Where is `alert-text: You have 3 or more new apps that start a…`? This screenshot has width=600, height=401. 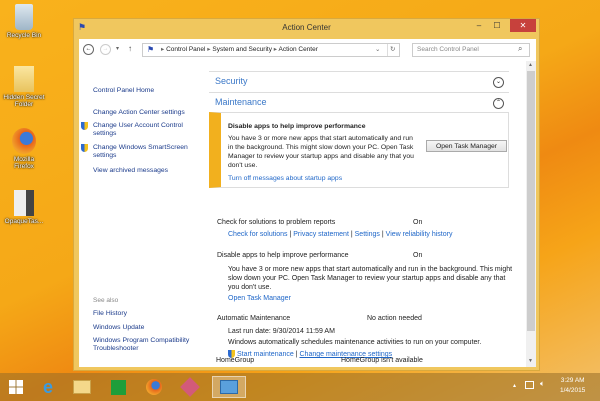
alert-text: You have 3 or more new apps that start a… is located at coordinates (321, 152).